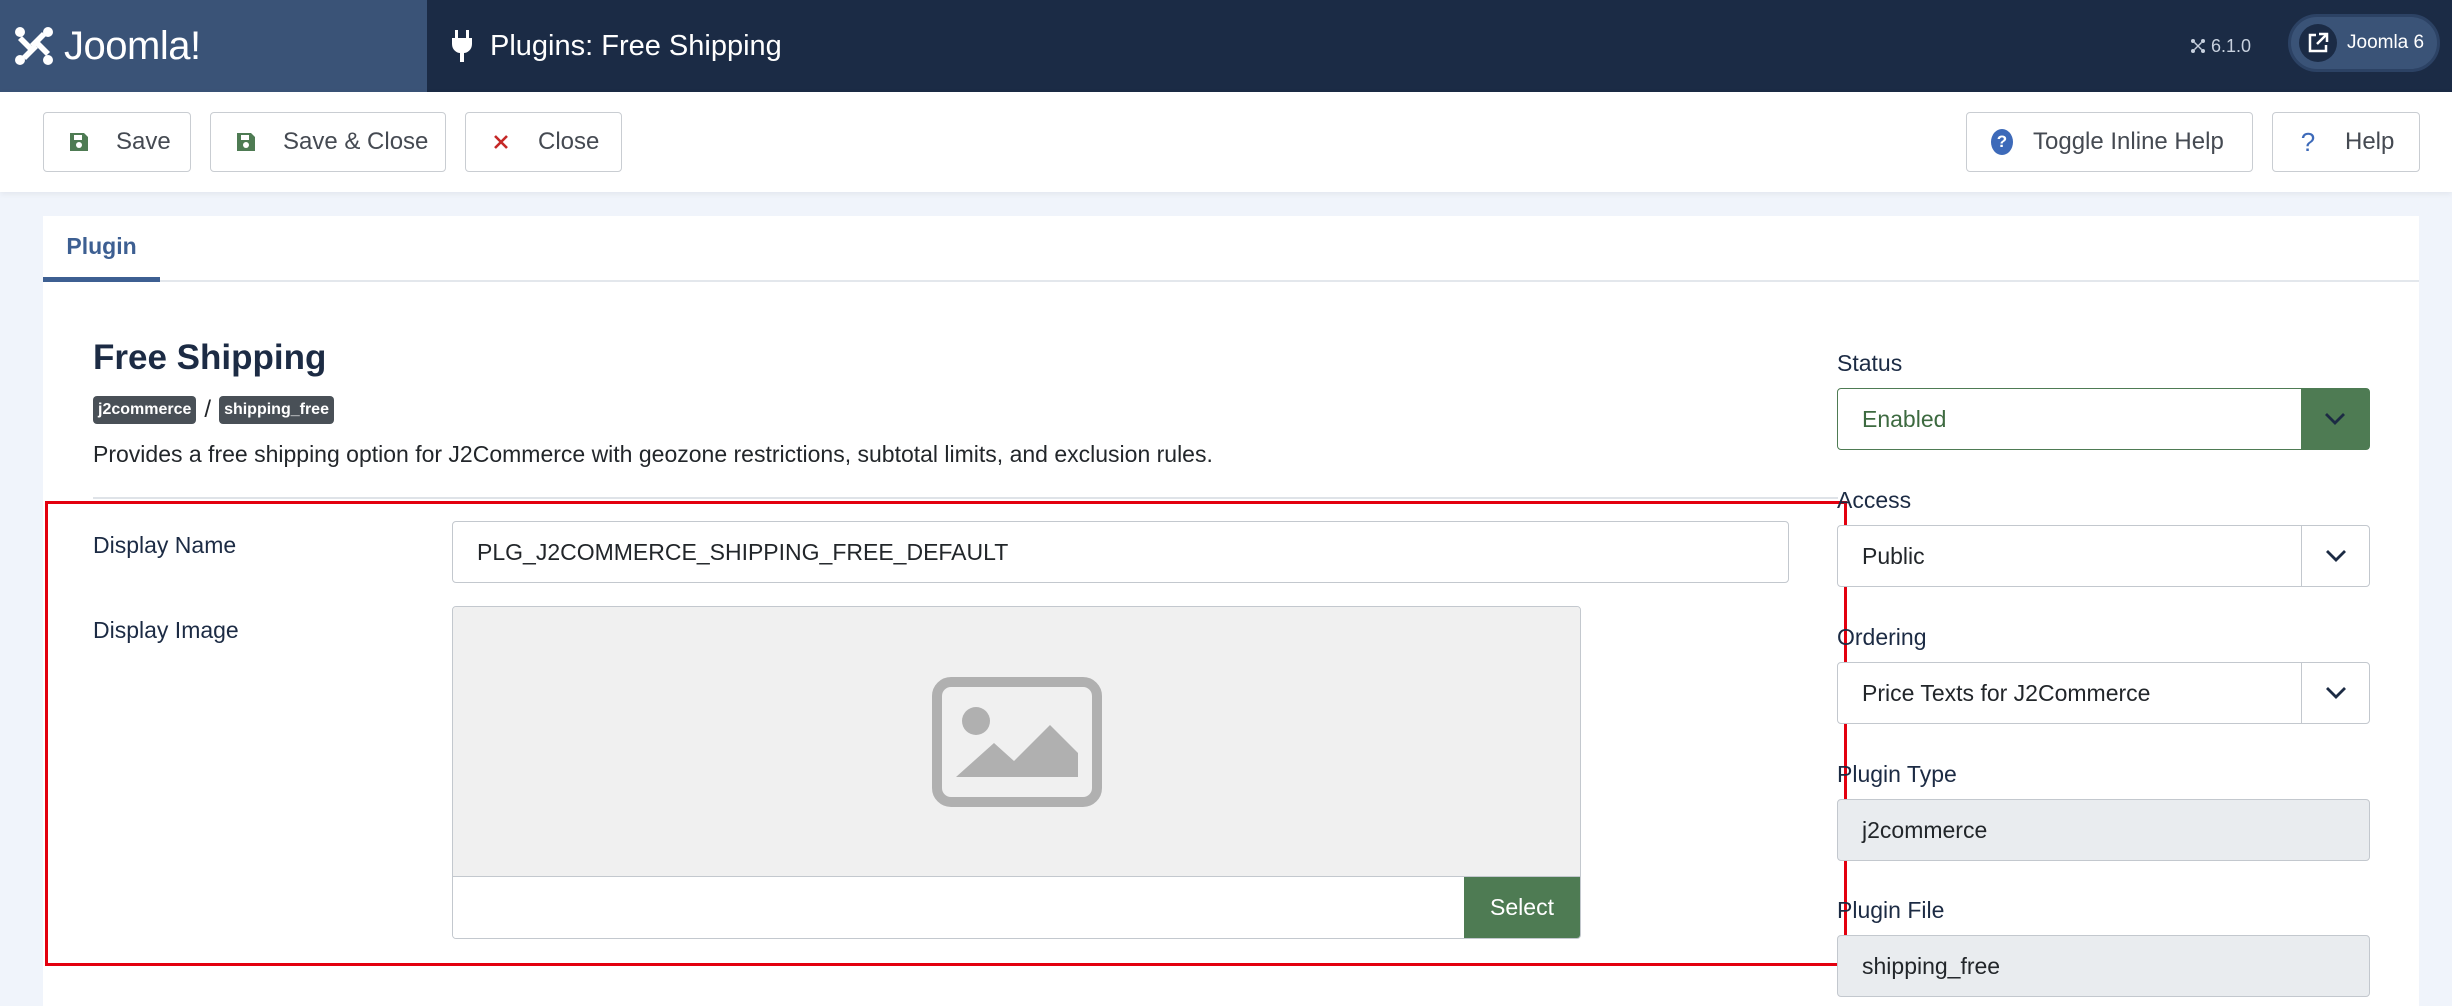 The width and height of the screenshot is (2452, 1006). Describe the element at coordinates (2002, 142) in the screenshot. I see `question-circle-icon: ?` at that location.